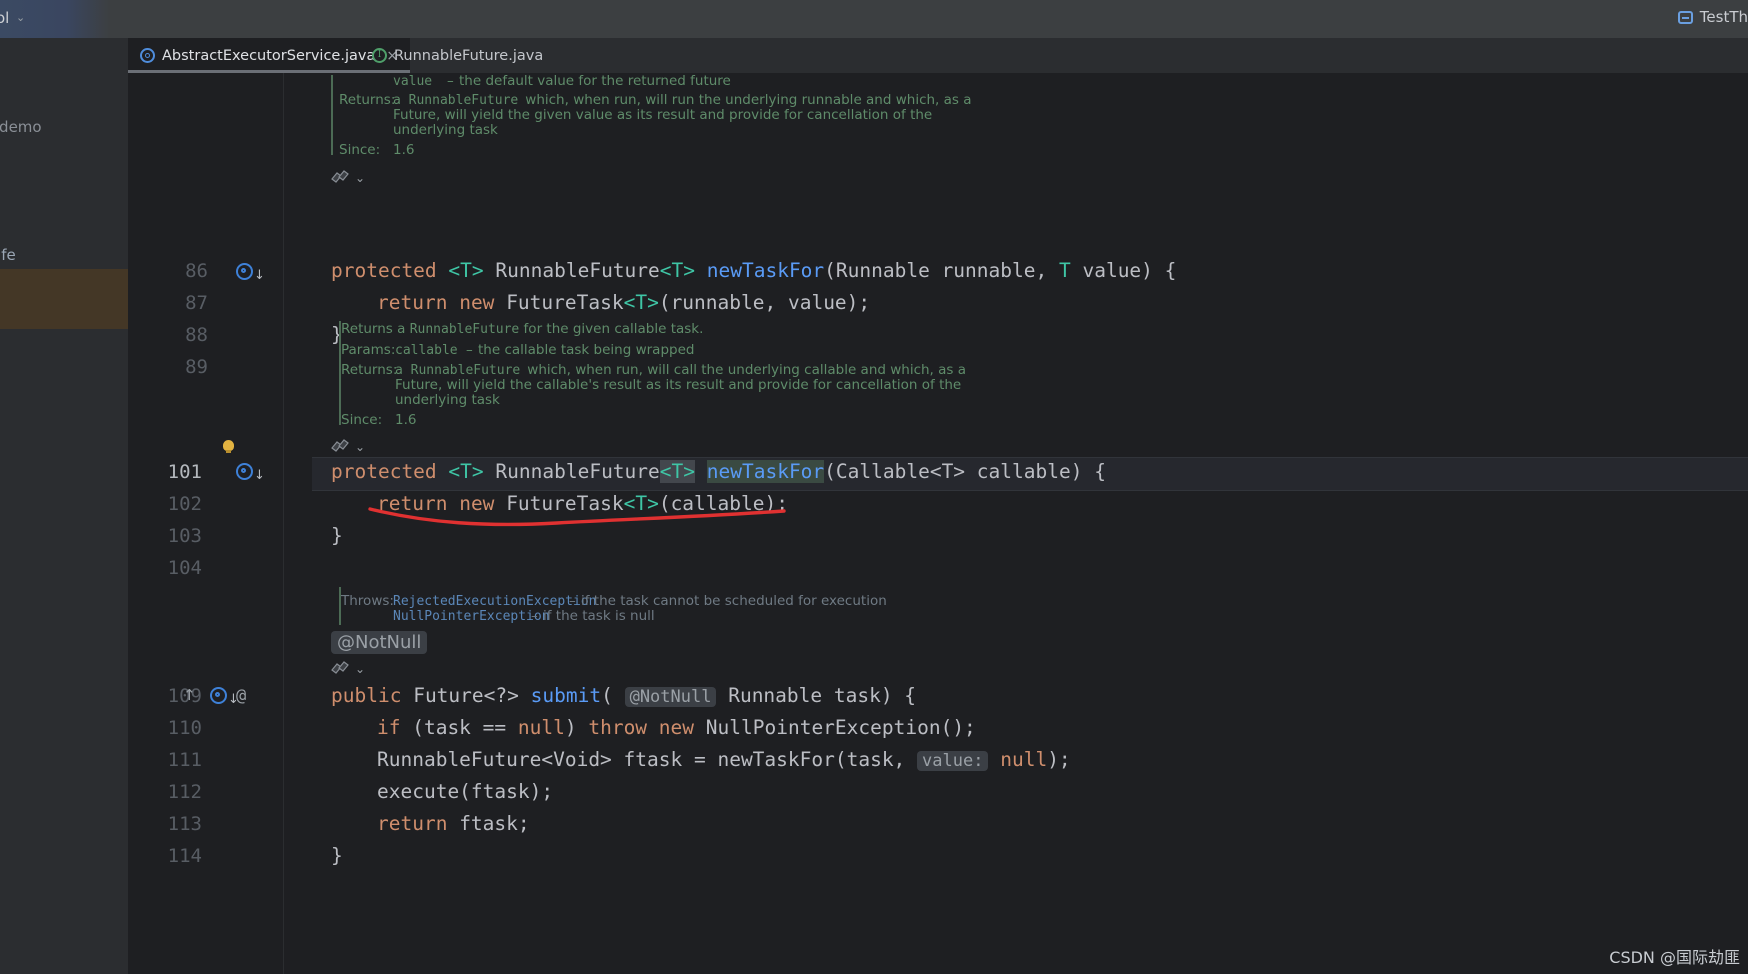  Describe the element at coordinates (184, 792) in the screenshot. I see `line-number: 112` at that location.